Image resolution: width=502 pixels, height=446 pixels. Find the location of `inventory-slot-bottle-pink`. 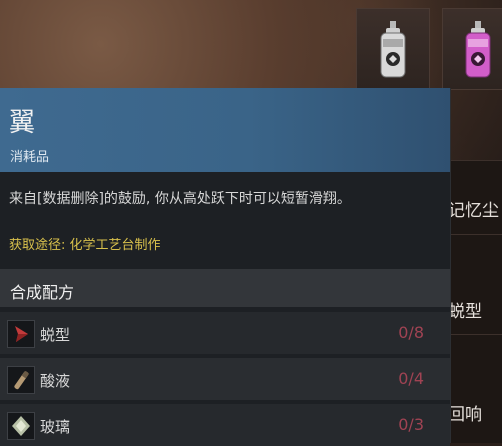

inventory-slot-bottle-pink is located at coordinates (472, 49).